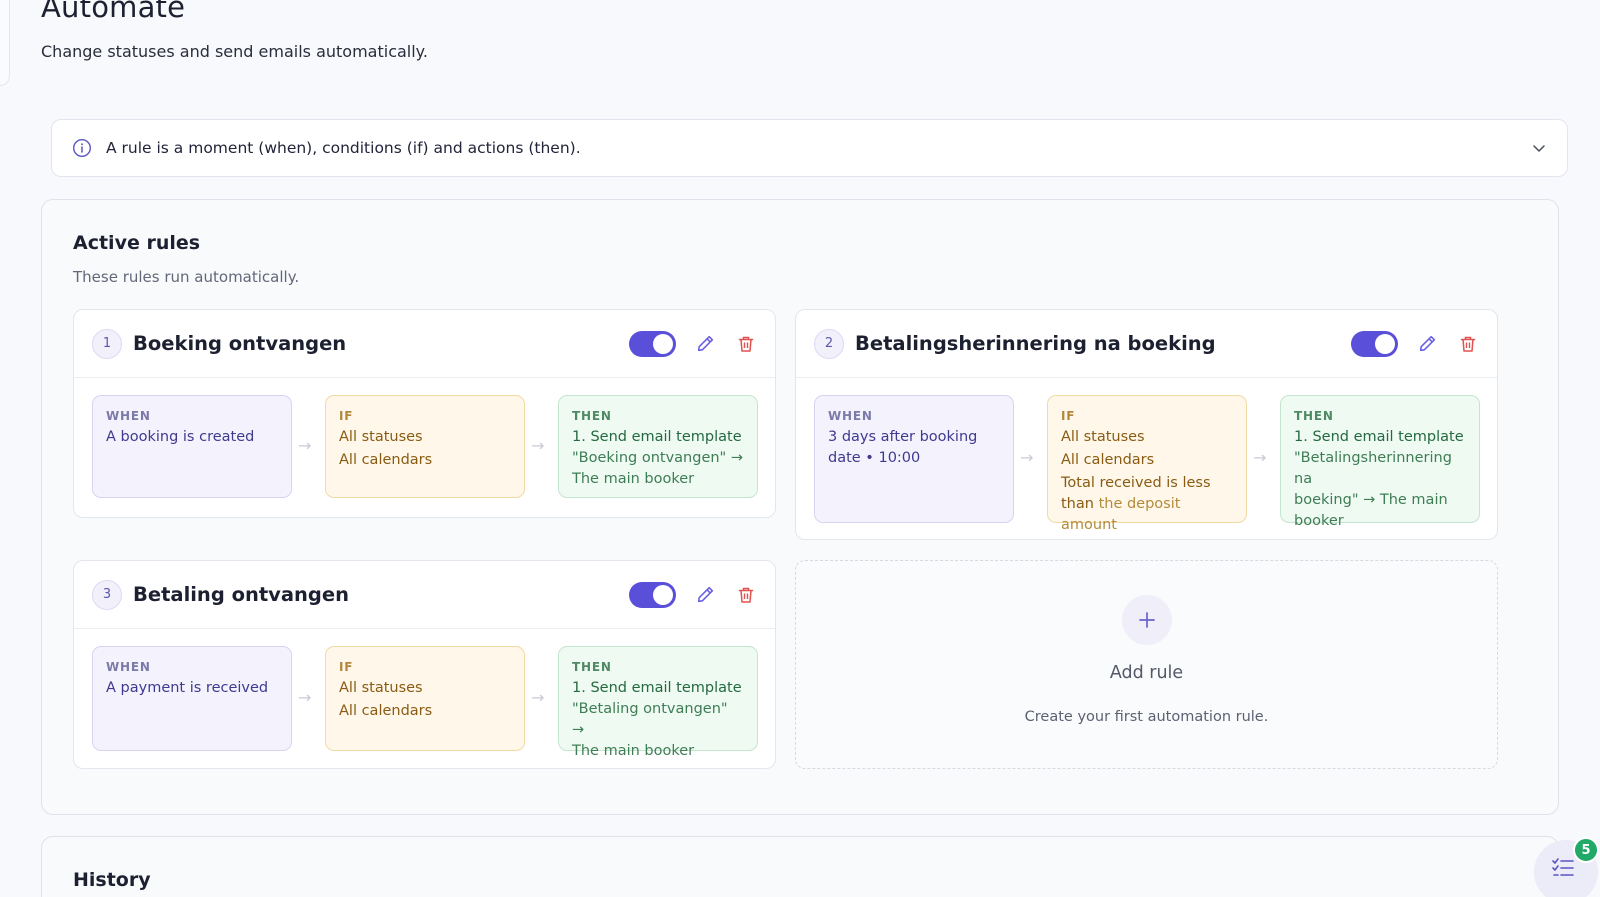  What do you see at coordinates (1035, 343) in the screenshot?
I see `rule-title: Betalingsherinnering na boeking` at bounding box center [1035, 343].